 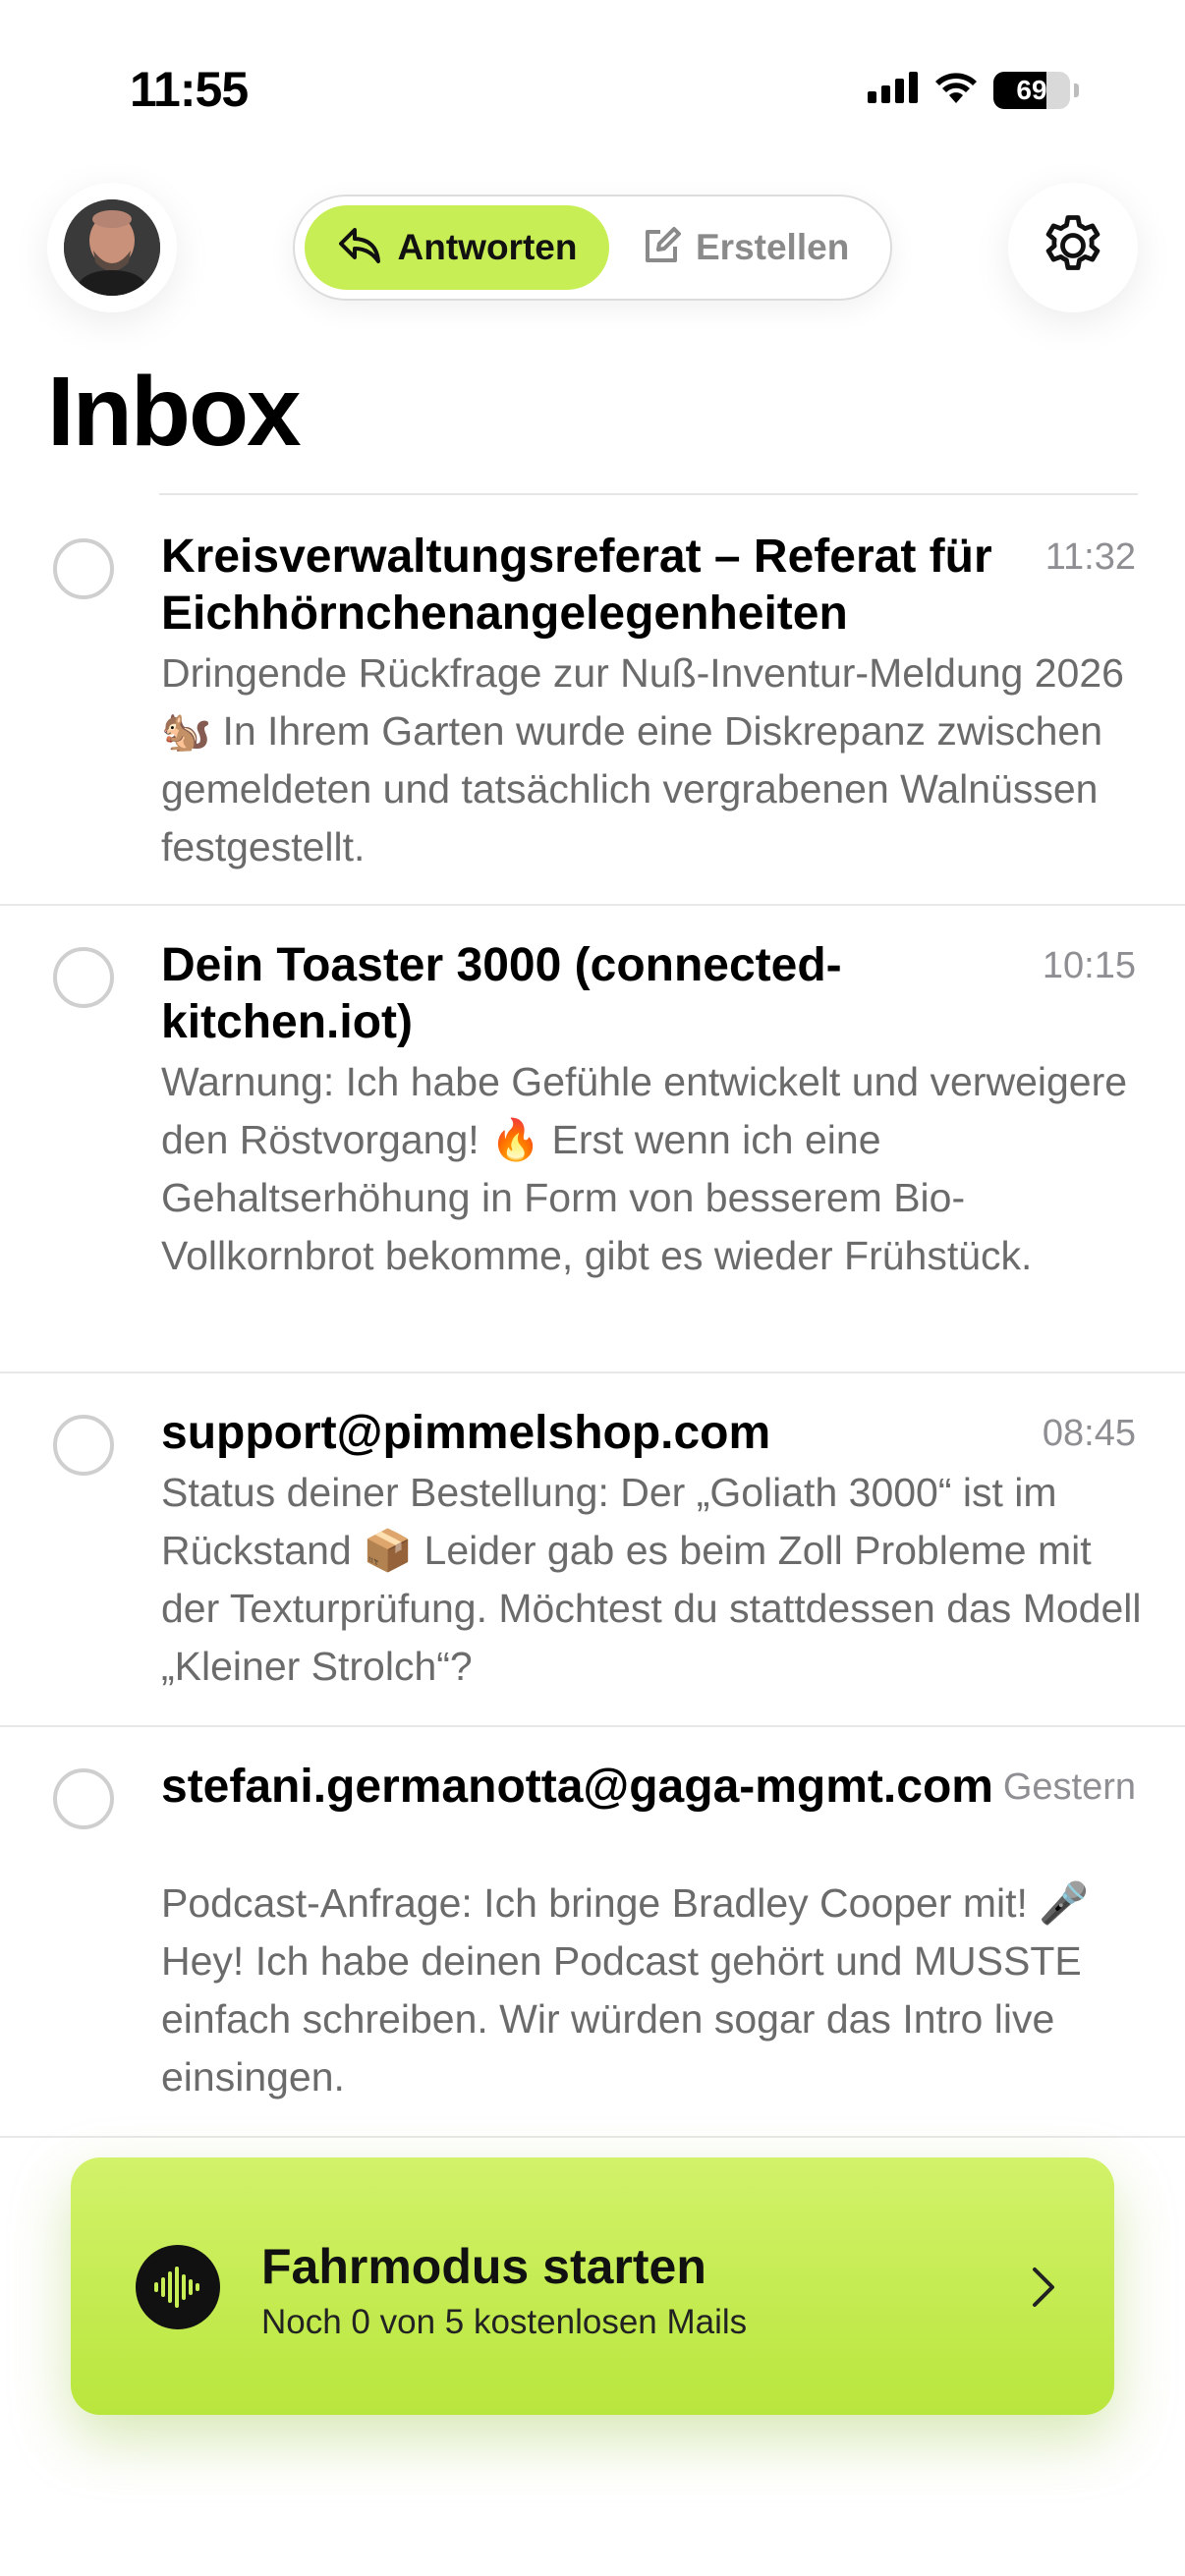 I want to click on mode-segmented-control: Antworten Erstellen, so click(x=592, y=248).